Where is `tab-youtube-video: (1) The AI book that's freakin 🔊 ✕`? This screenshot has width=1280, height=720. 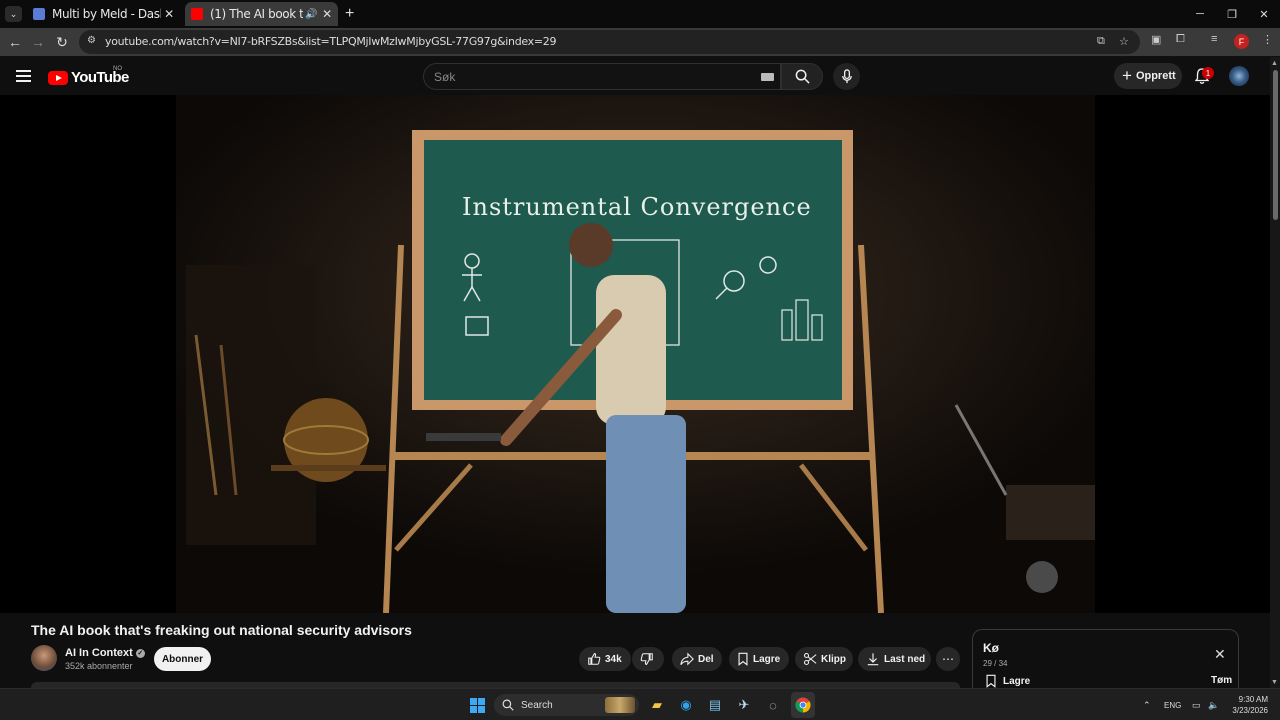
tab-youtube-video: (1) The AI book that's freakin 🔊 ✕ is located at coordinates (261, 14).